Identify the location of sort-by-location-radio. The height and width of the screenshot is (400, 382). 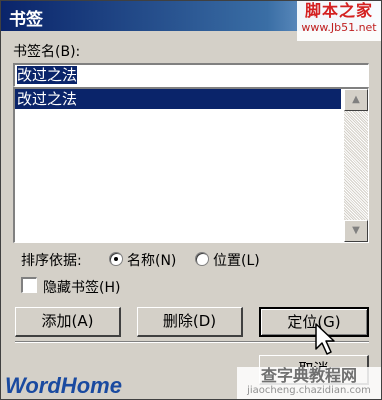
(202, 259).